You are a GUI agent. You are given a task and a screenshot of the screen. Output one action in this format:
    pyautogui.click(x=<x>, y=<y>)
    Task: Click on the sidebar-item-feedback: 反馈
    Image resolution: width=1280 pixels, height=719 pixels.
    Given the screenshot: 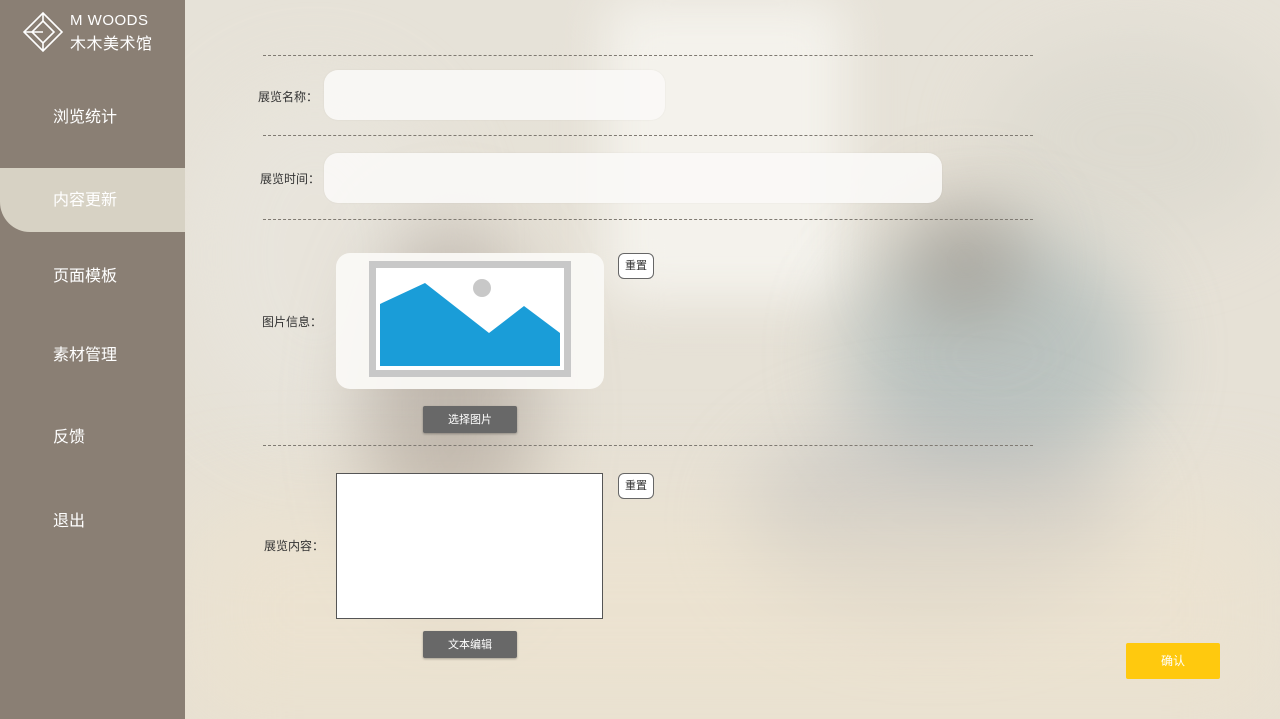 What is the action you would take?
    pyautogui.click(x=92, y=437)
    